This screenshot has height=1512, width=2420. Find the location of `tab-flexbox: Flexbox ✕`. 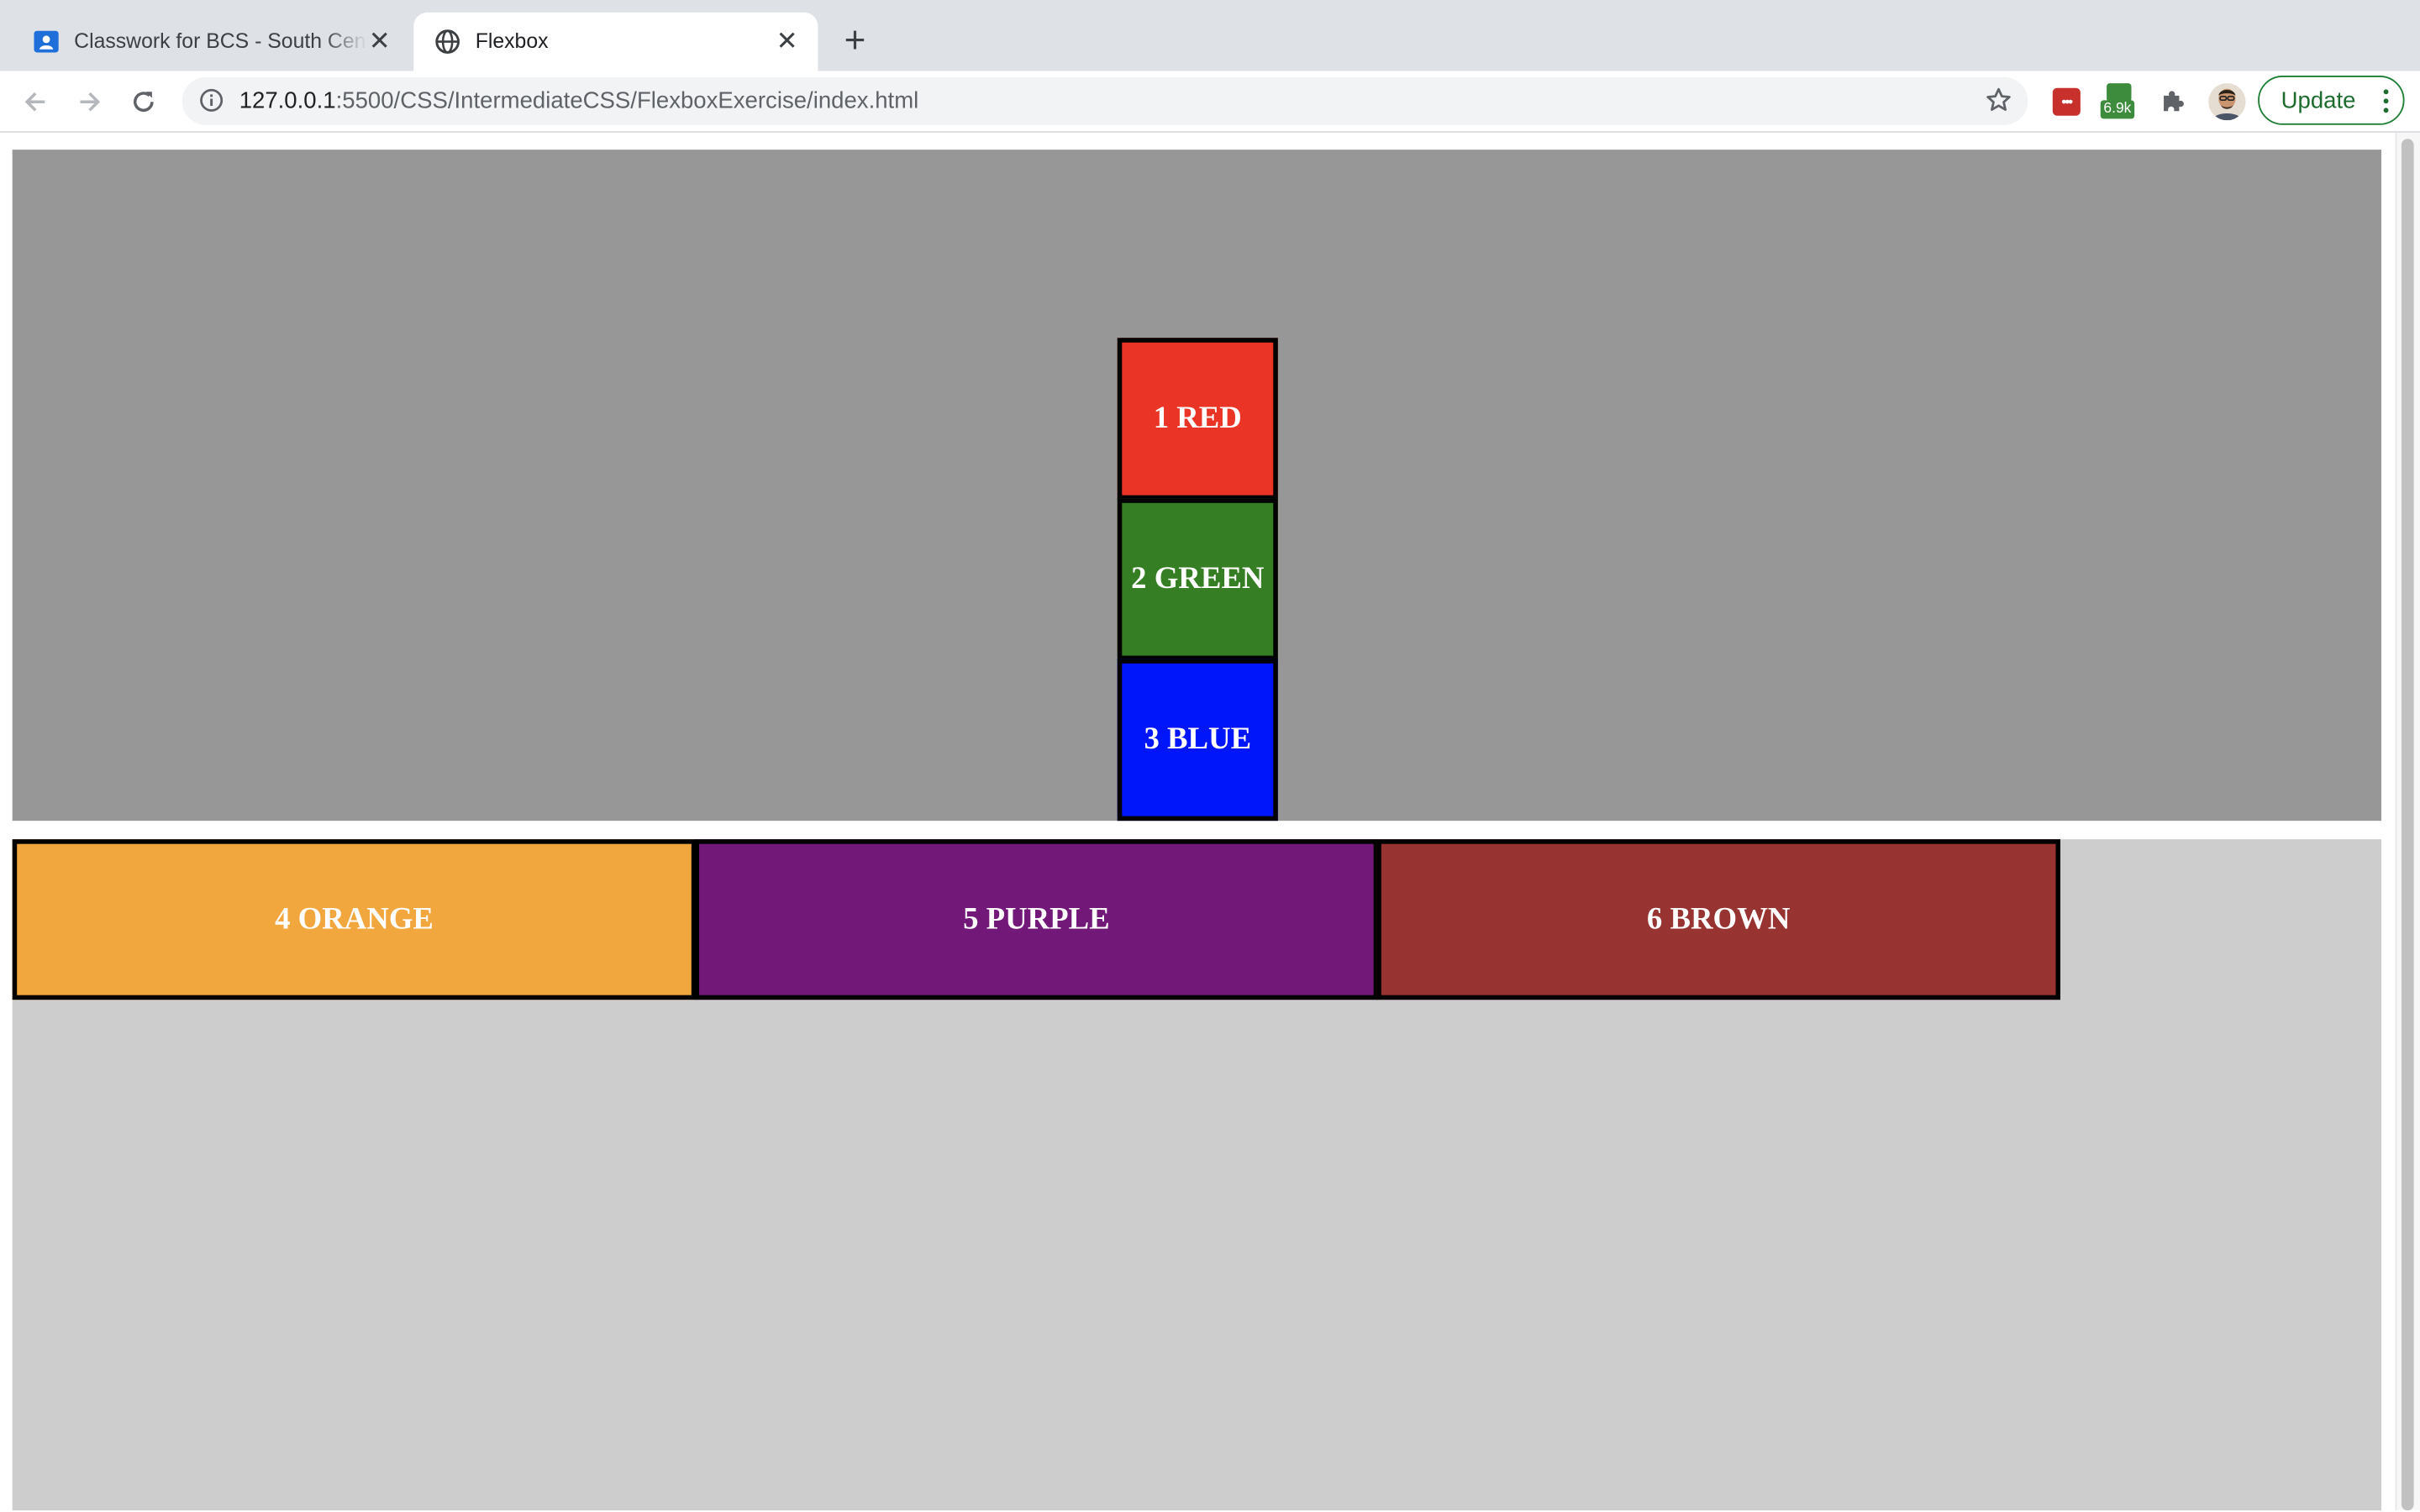

tab-flexbox: Flexbox ✕ is located at coordinates (615, 41).